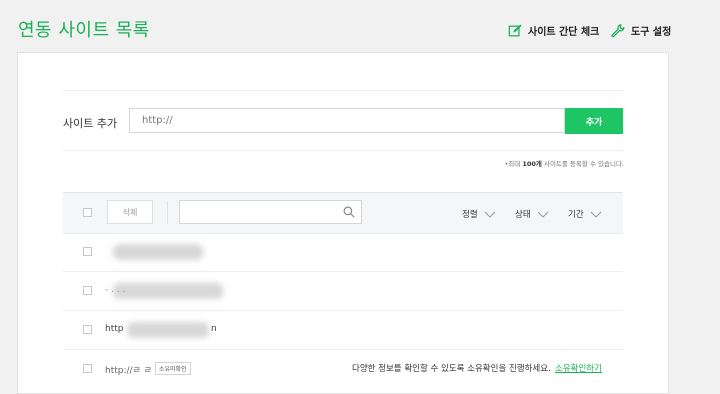 The height and width of the screenshot is (394, 720). I want to click on tool-settings-link: 도구 설정, so click(641, 30).